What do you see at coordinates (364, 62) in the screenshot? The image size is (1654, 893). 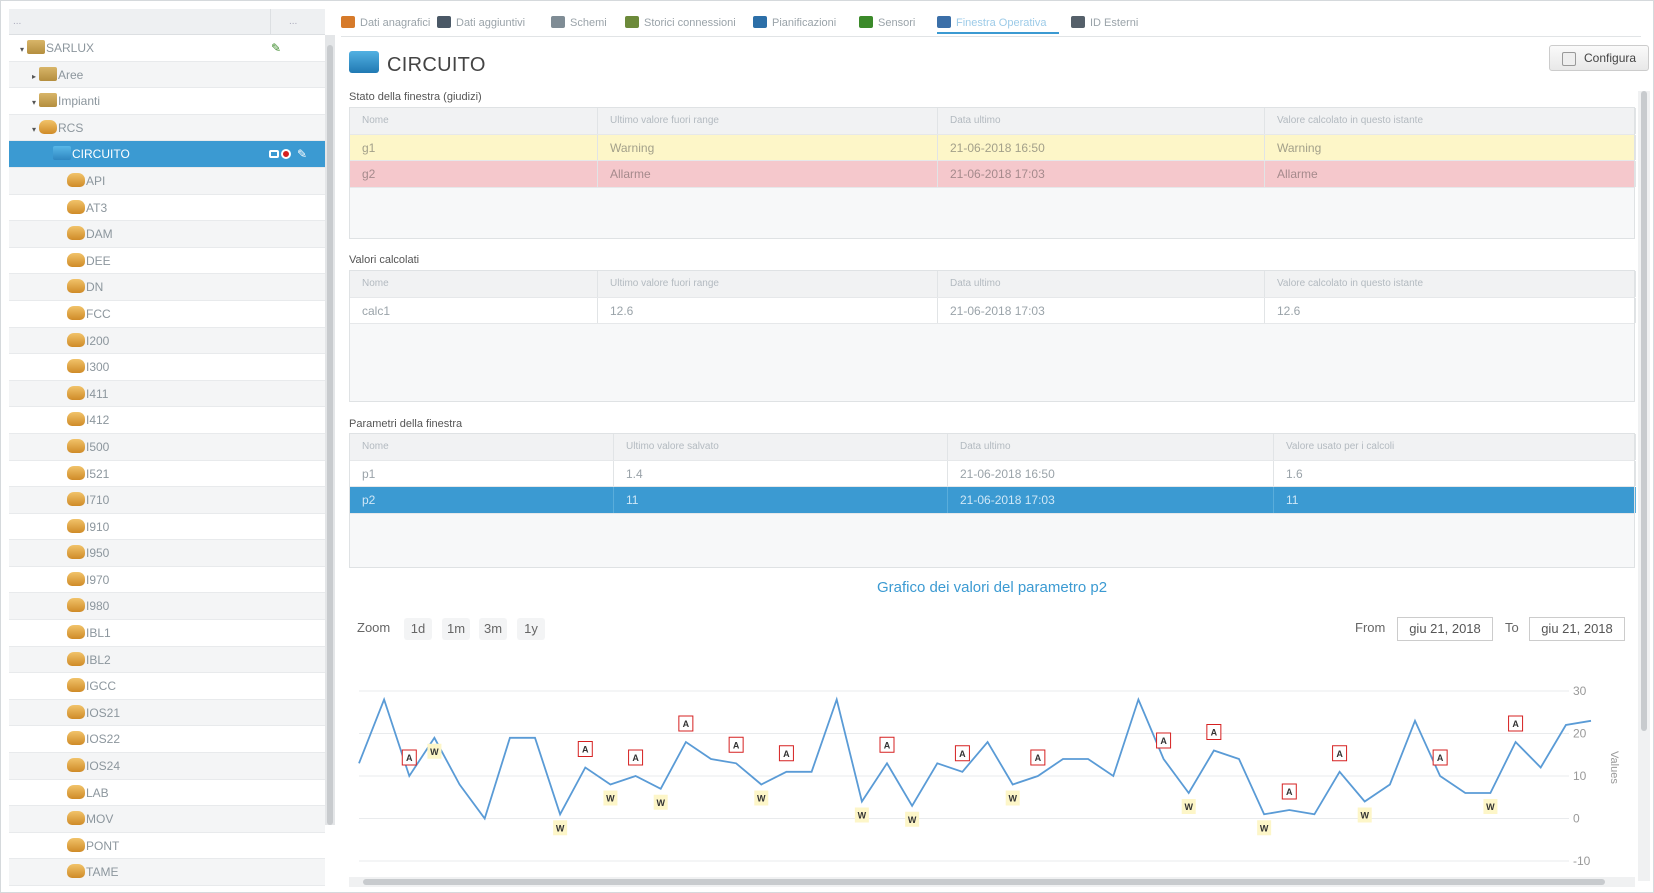 I see `folder-icon` at bounding box center [364, 62].